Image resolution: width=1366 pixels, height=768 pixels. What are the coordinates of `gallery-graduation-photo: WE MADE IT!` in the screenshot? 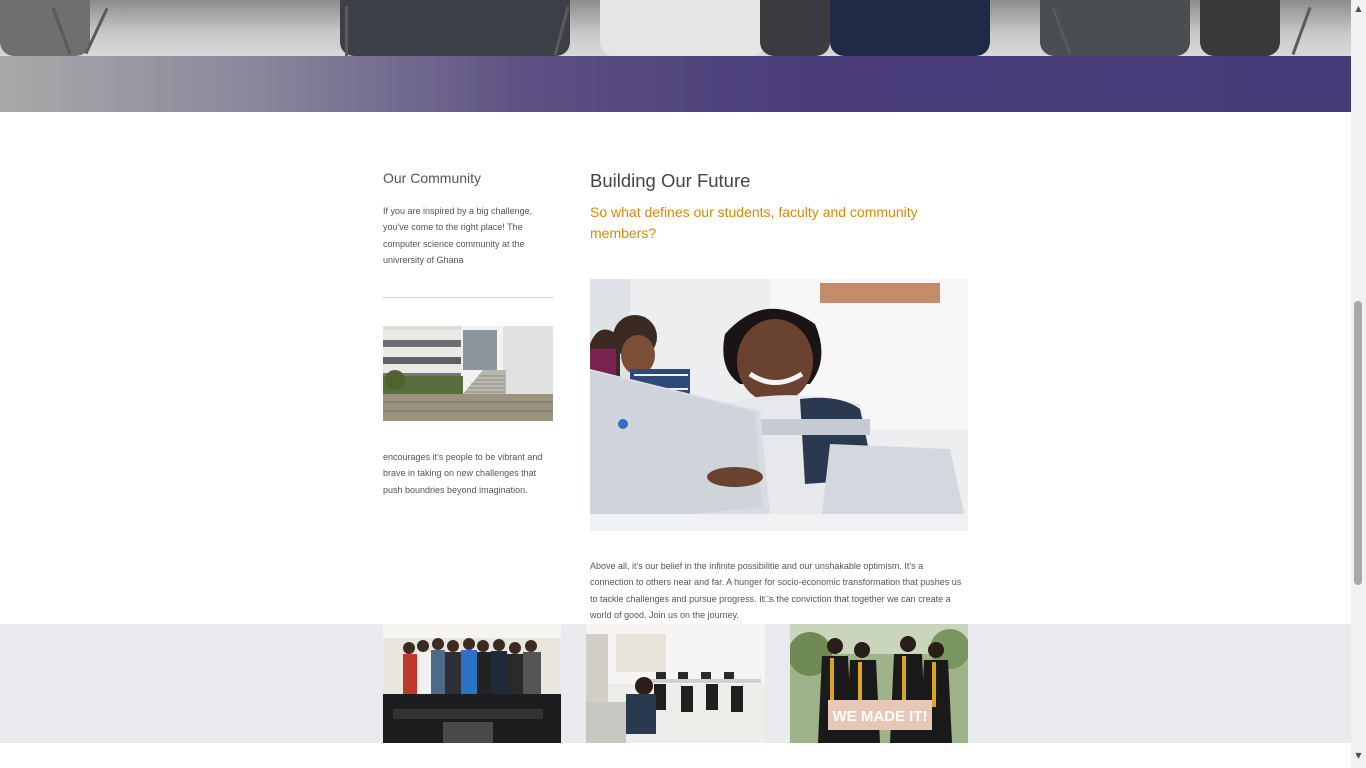 It's located at (879, 683).